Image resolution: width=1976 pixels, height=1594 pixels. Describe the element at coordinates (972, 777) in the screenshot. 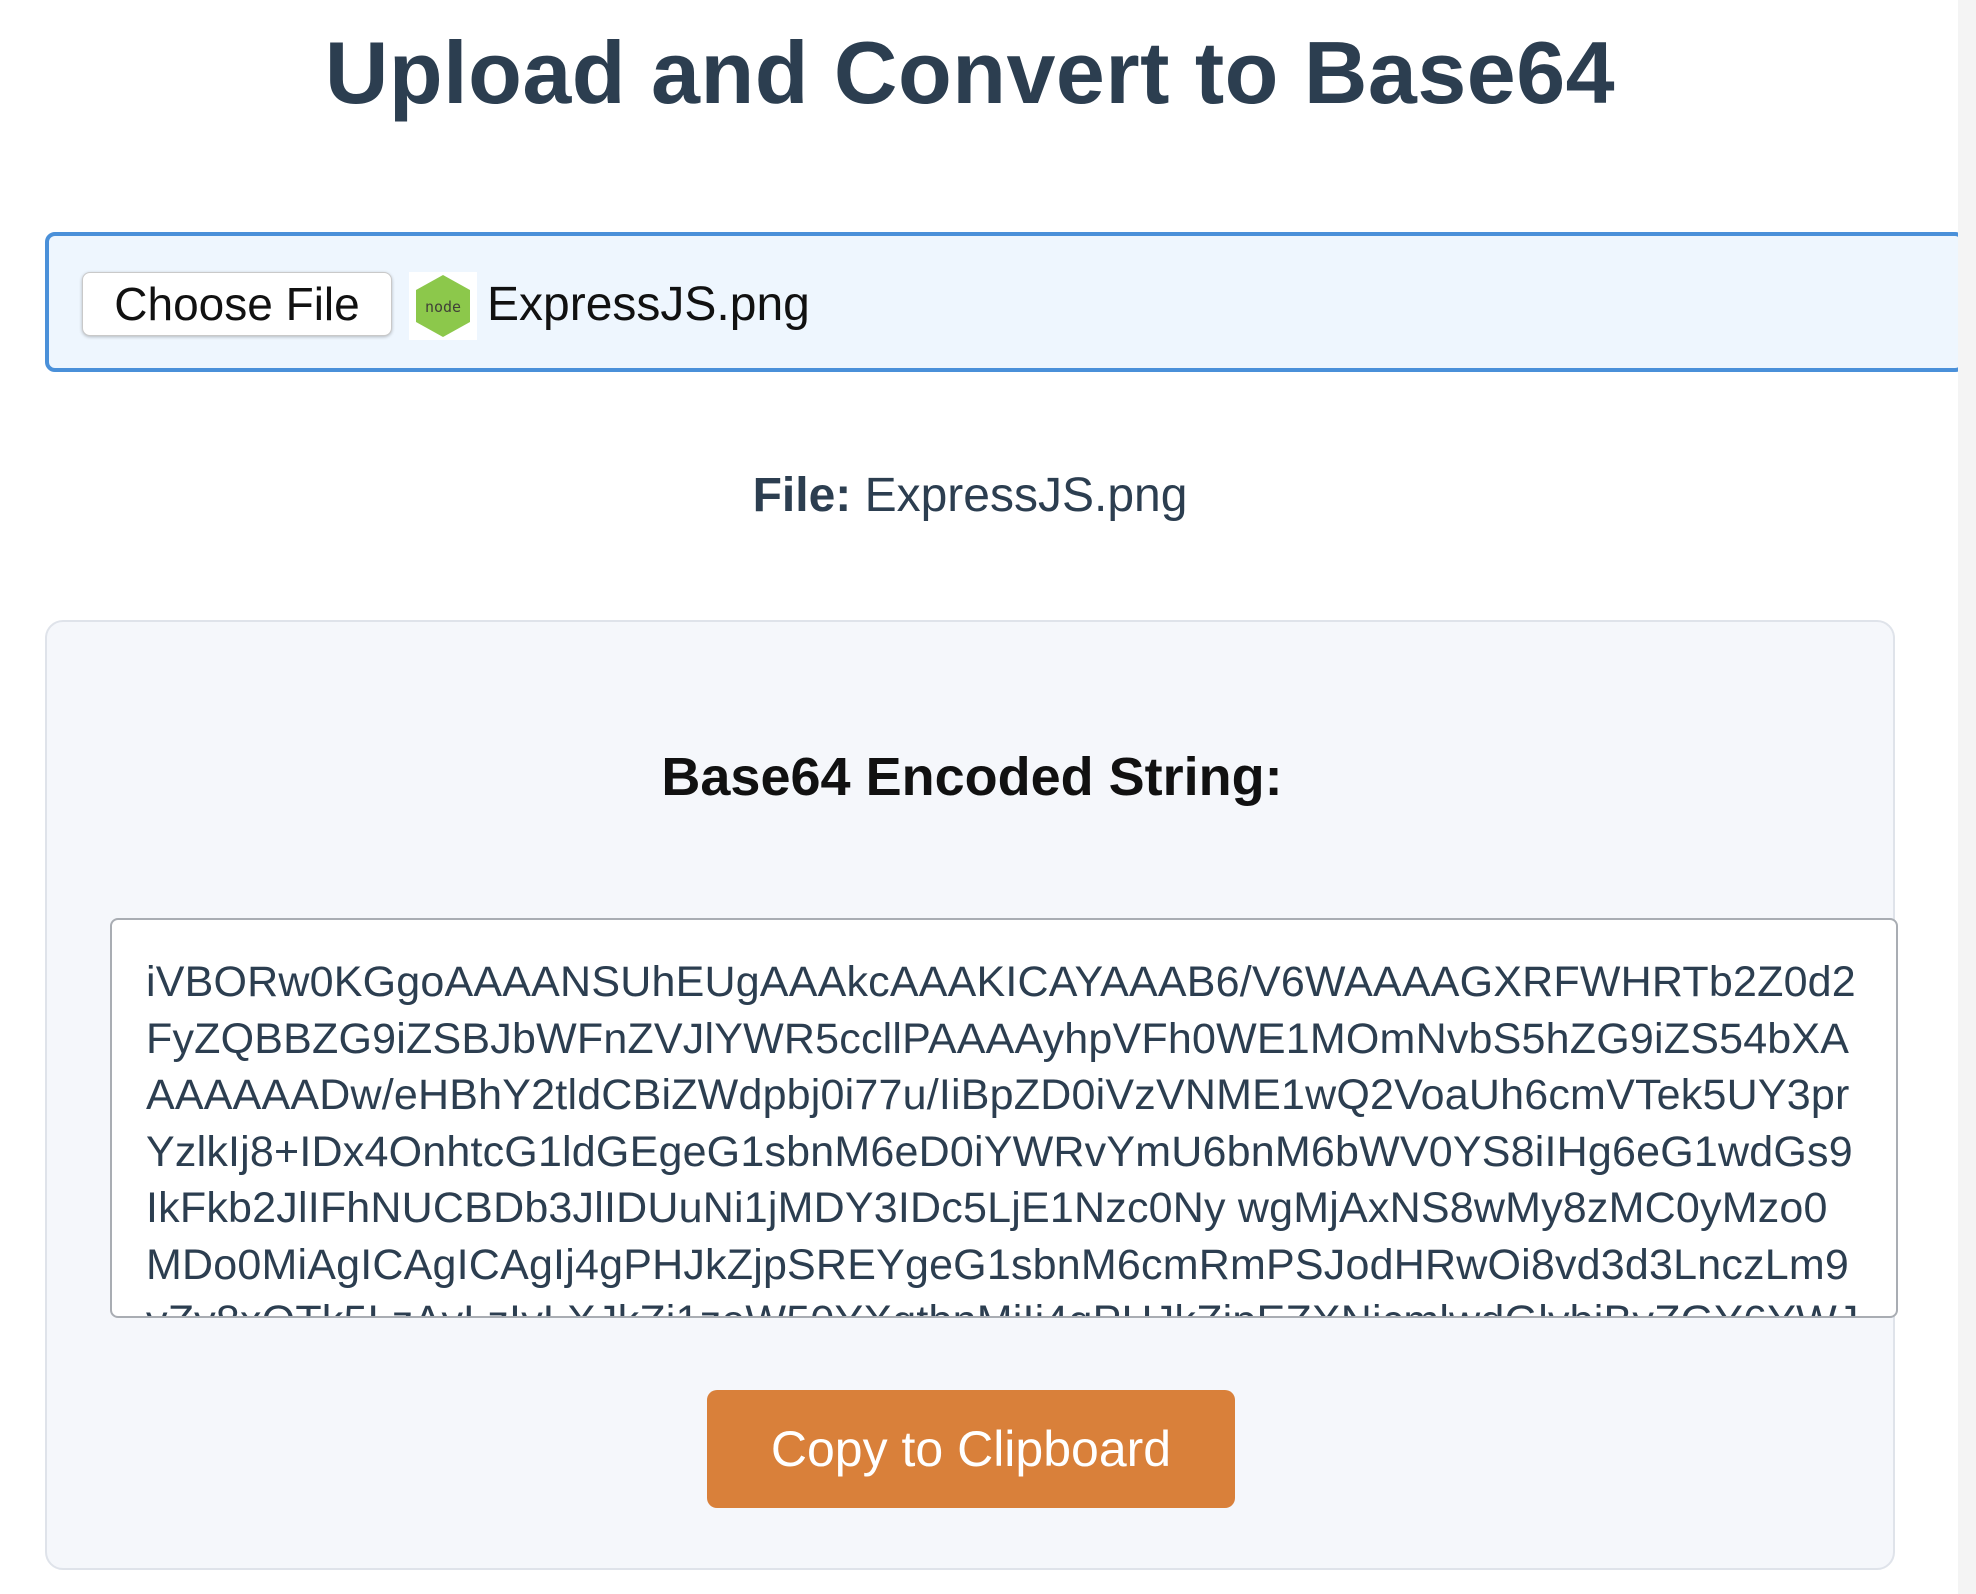

I see `result-heading: Base64 Encoded String:` at that location.